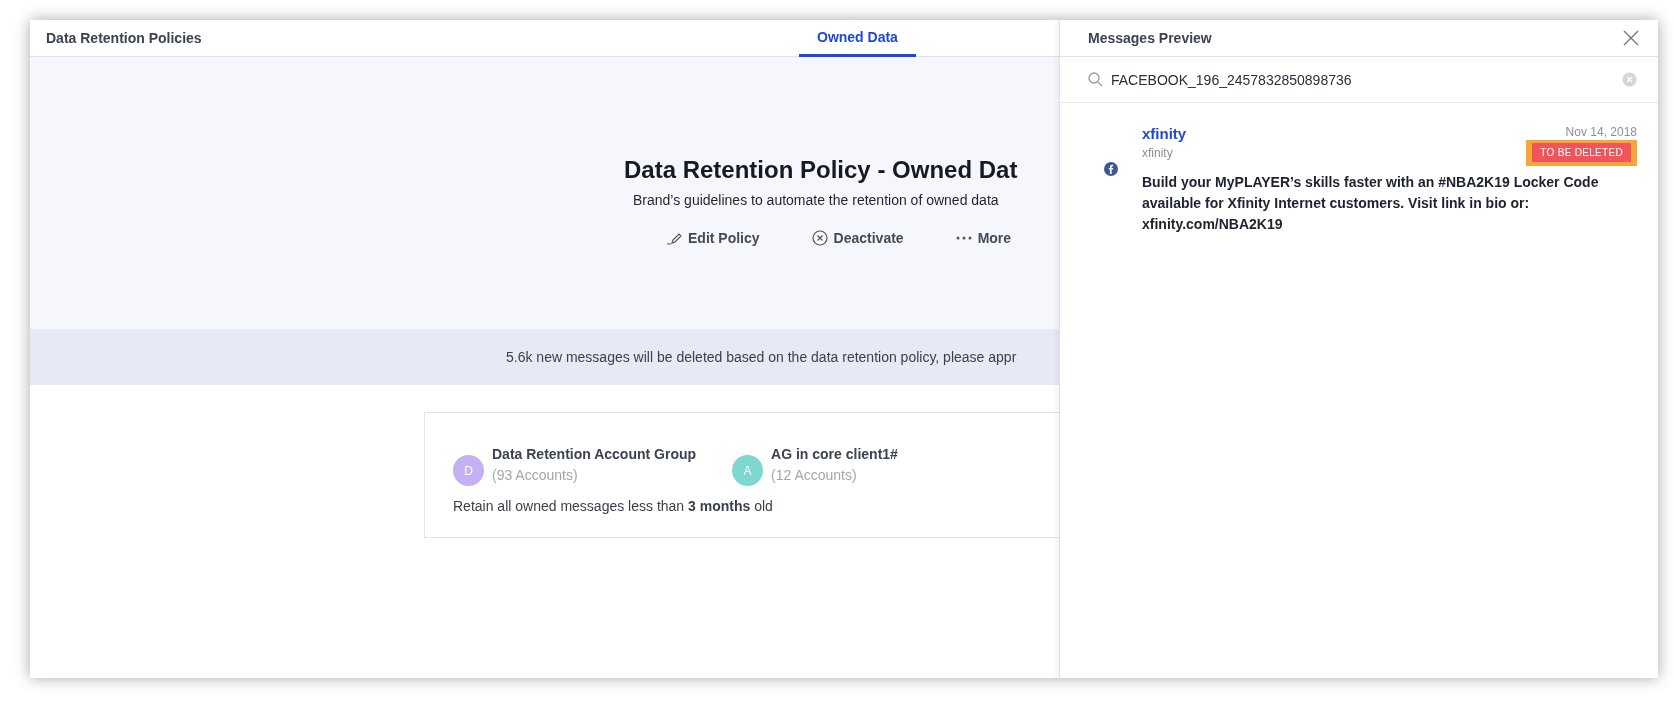 The height and width of the screenshot is (704, 1674). What do you see at coordinates (535, 475) in the screenshot?
I see `account-count: (93 Accounts)` at bounding box center [535, 475].